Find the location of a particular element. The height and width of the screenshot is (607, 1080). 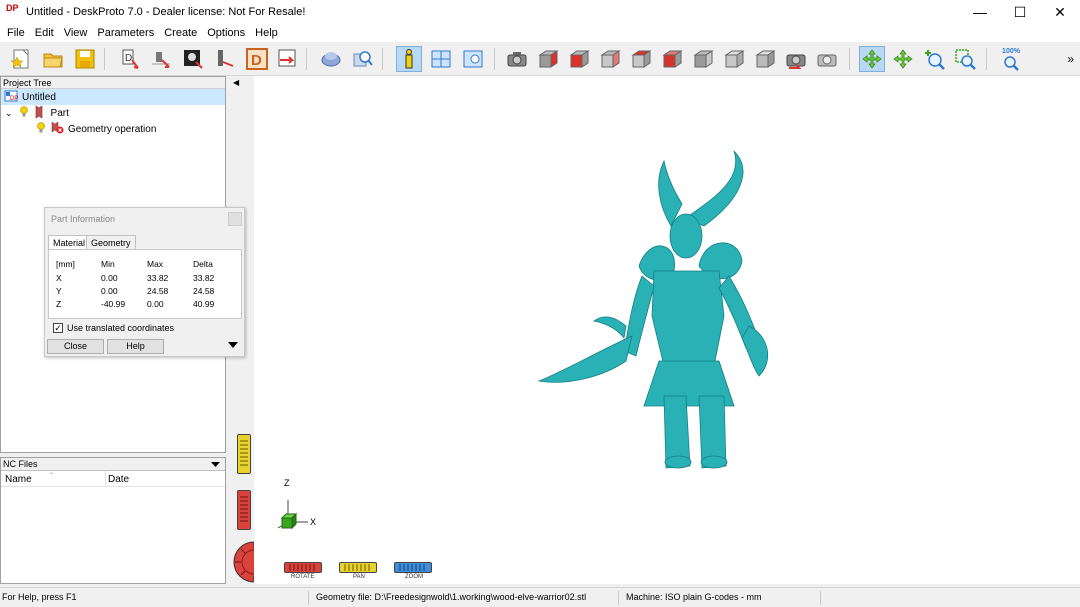

minimize-button: — is located at coordinates (980, 12).